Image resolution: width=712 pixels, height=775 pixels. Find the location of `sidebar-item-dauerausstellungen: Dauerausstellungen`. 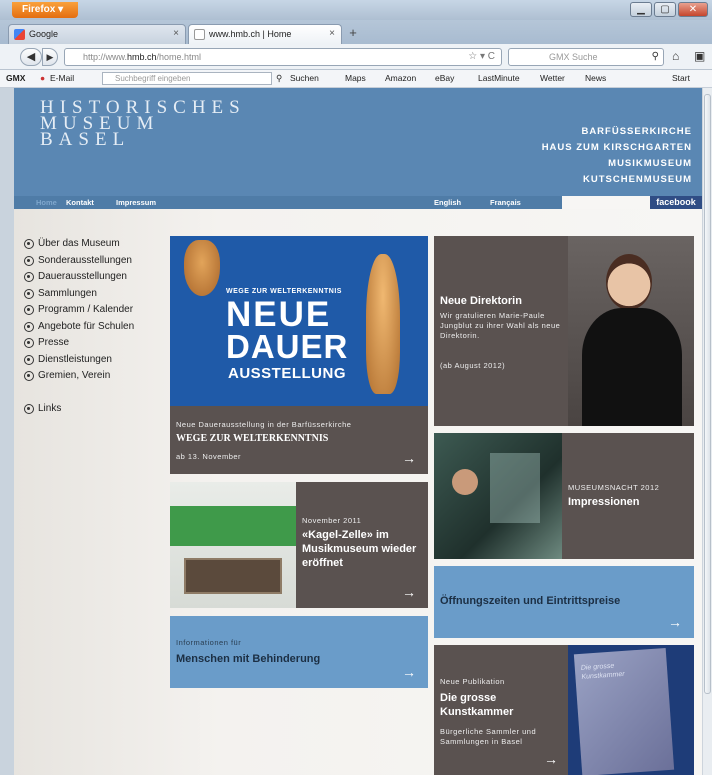

sidebar-item-dauerausstellungen: Dauerausstellungen is located at coordinates (79, 277).